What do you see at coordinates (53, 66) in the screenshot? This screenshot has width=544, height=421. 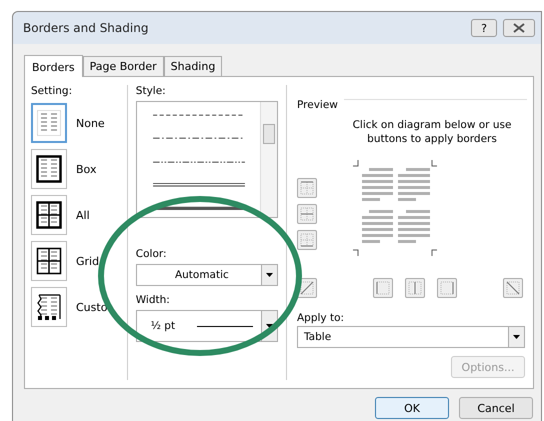 I see `tab: Borders` at bounding box center [53, 66].